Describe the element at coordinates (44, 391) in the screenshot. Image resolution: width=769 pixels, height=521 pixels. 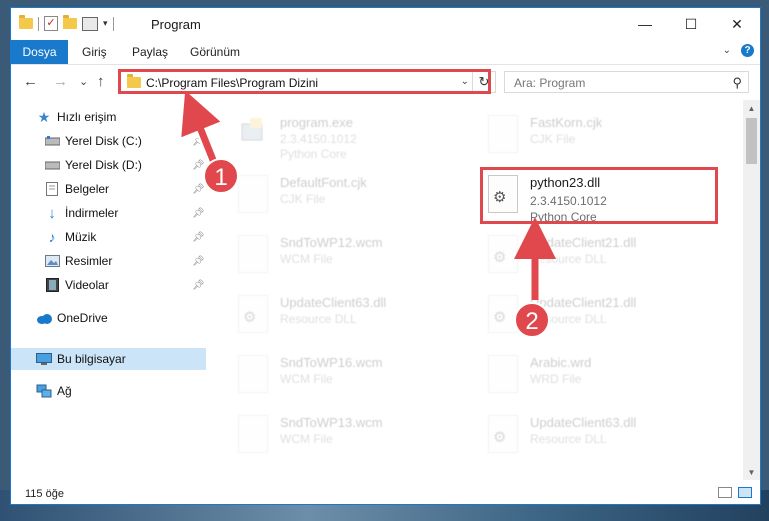
I see `network-icon` at that location.